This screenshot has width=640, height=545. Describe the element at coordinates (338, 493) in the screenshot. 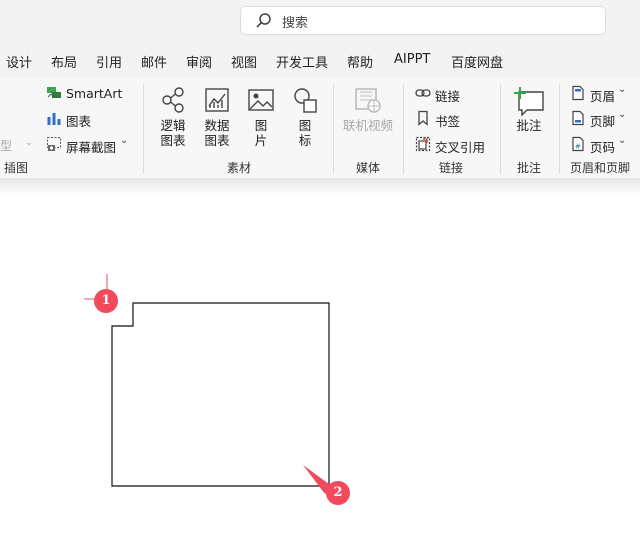

I see `step-marker-2: 2` at that location.